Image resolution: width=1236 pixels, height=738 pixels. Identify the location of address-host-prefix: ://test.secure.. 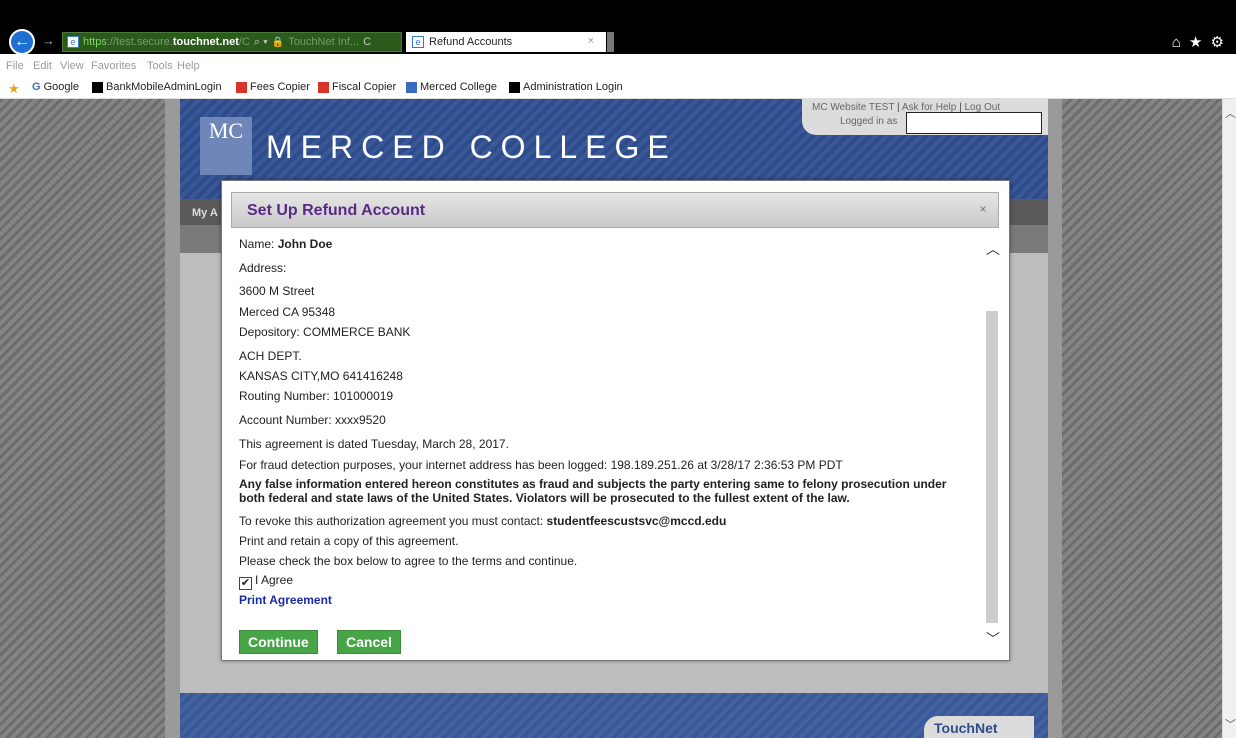
(139, 42).